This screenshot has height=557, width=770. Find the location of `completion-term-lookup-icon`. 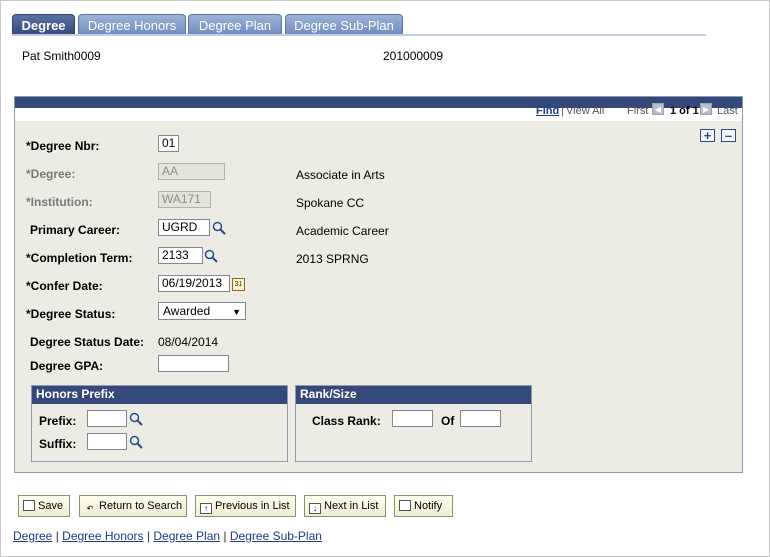

completion-term-lookup-icon is located at coordinates (211, 256).